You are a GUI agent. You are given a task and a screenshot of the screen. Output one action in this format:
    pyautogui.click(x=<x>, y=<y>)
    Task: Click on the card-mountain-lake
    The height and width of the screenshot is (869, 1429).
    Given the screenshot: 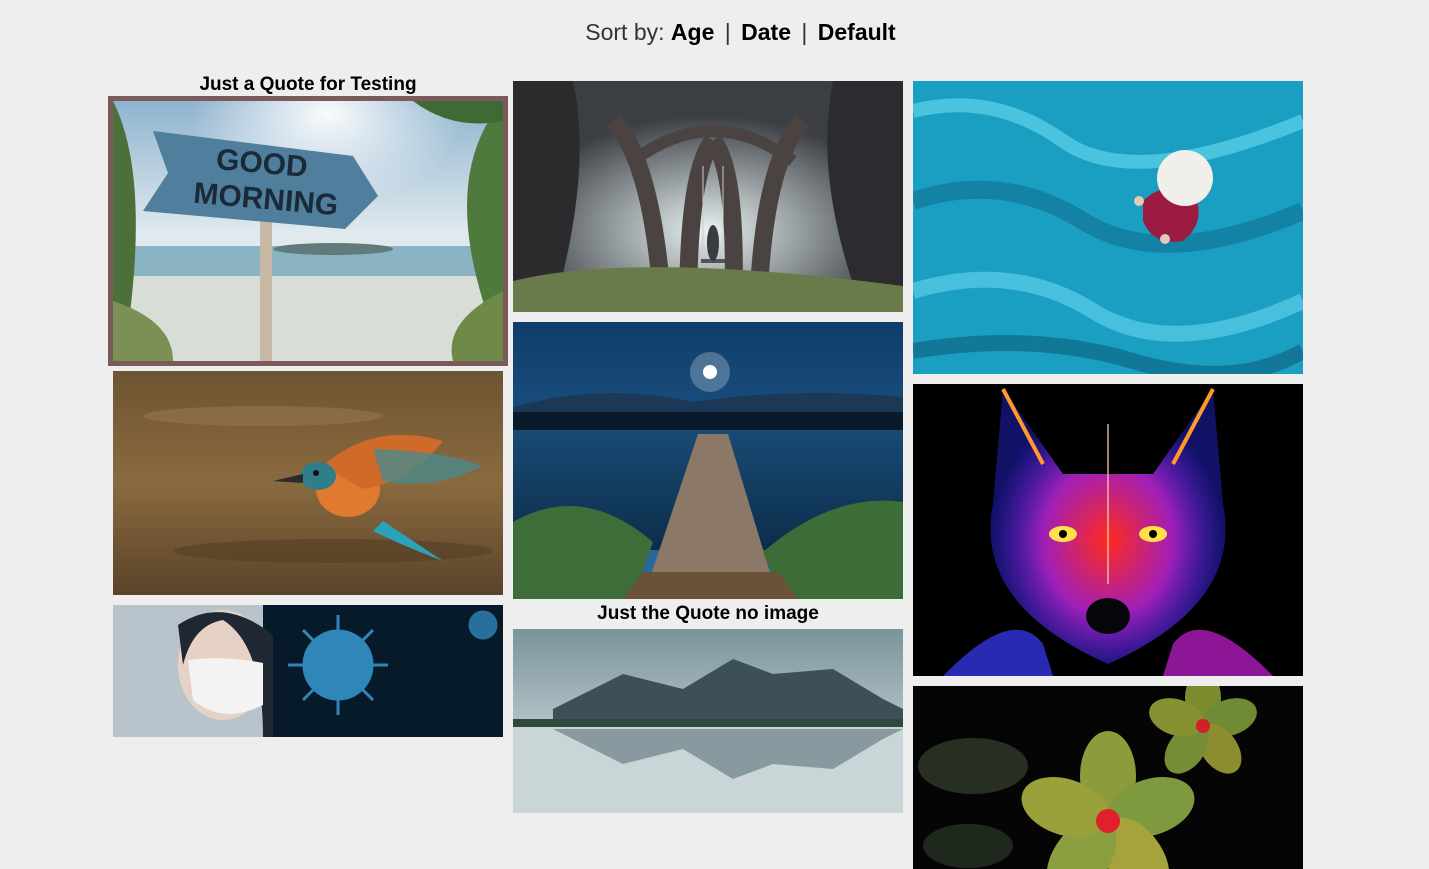 What is the action you would take?
    pyautogui.click(x=708, y=721)
    